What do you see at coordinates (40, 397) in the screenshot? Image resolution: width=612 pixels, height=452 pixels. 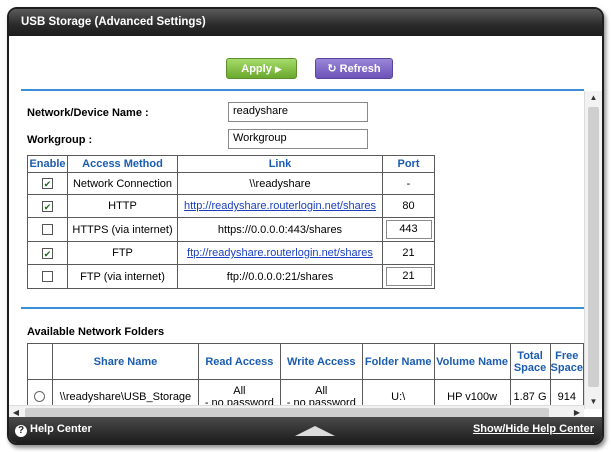 I see `folder-select-radio` at bounding box center [40, 397].